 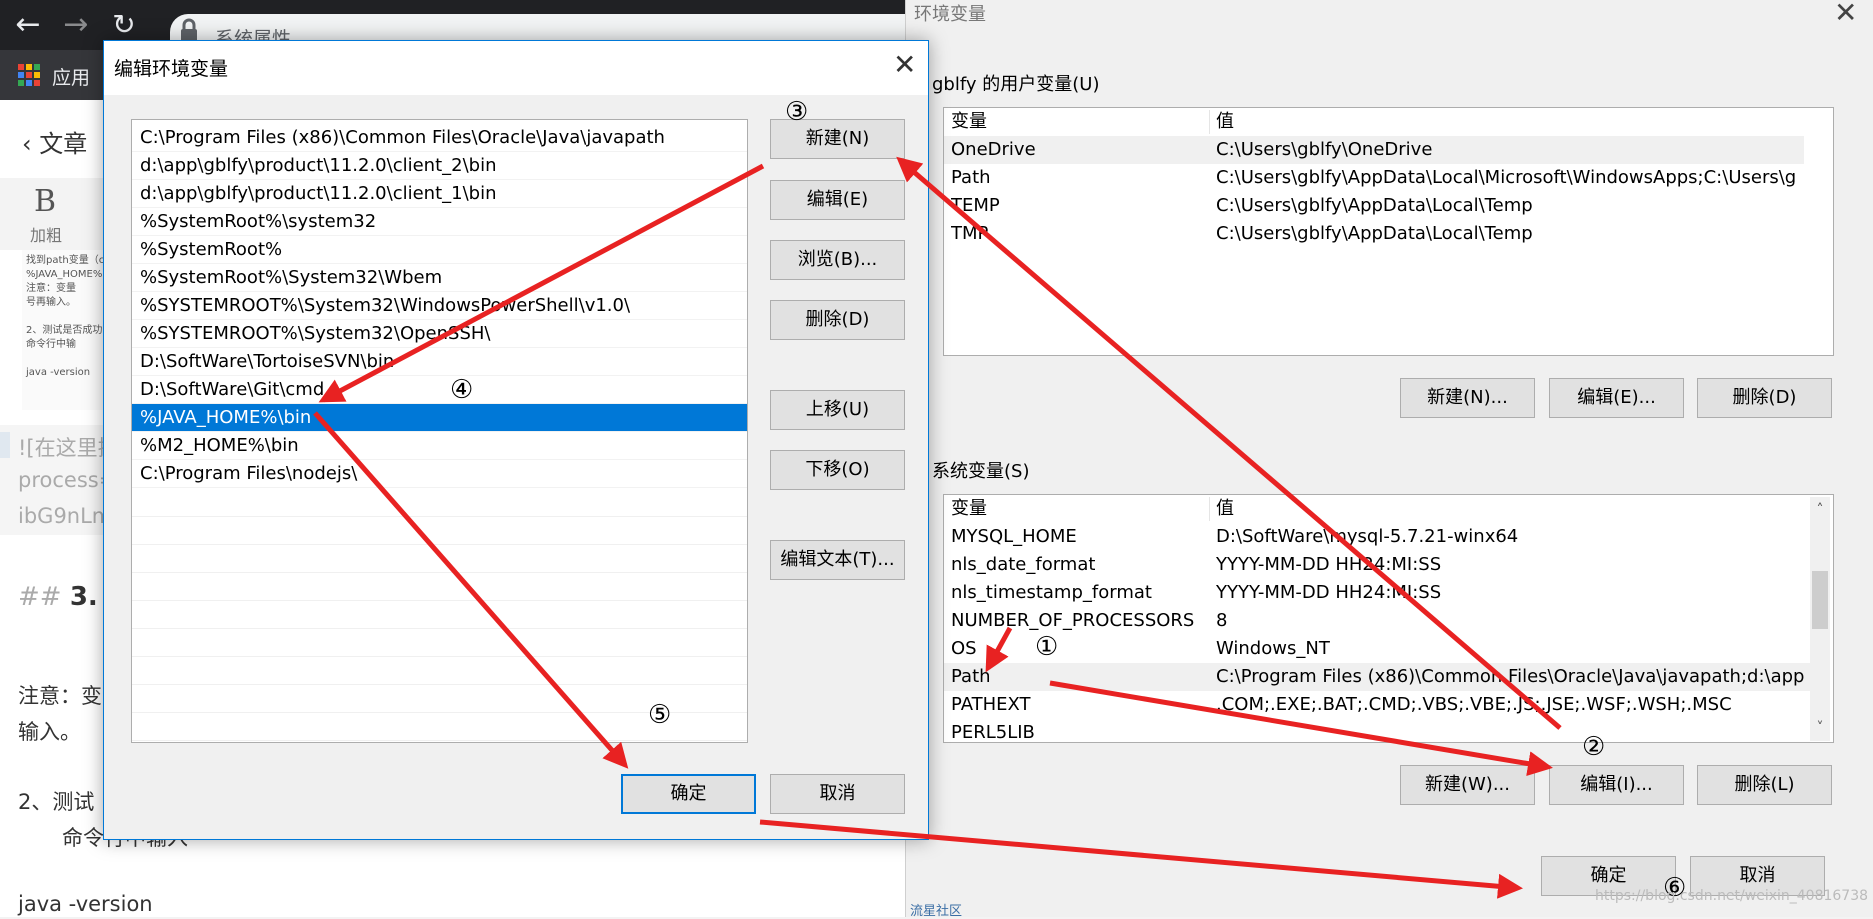 I want to click on system-variables-group-label: 系统变量(S), so click(x=981, y=471).